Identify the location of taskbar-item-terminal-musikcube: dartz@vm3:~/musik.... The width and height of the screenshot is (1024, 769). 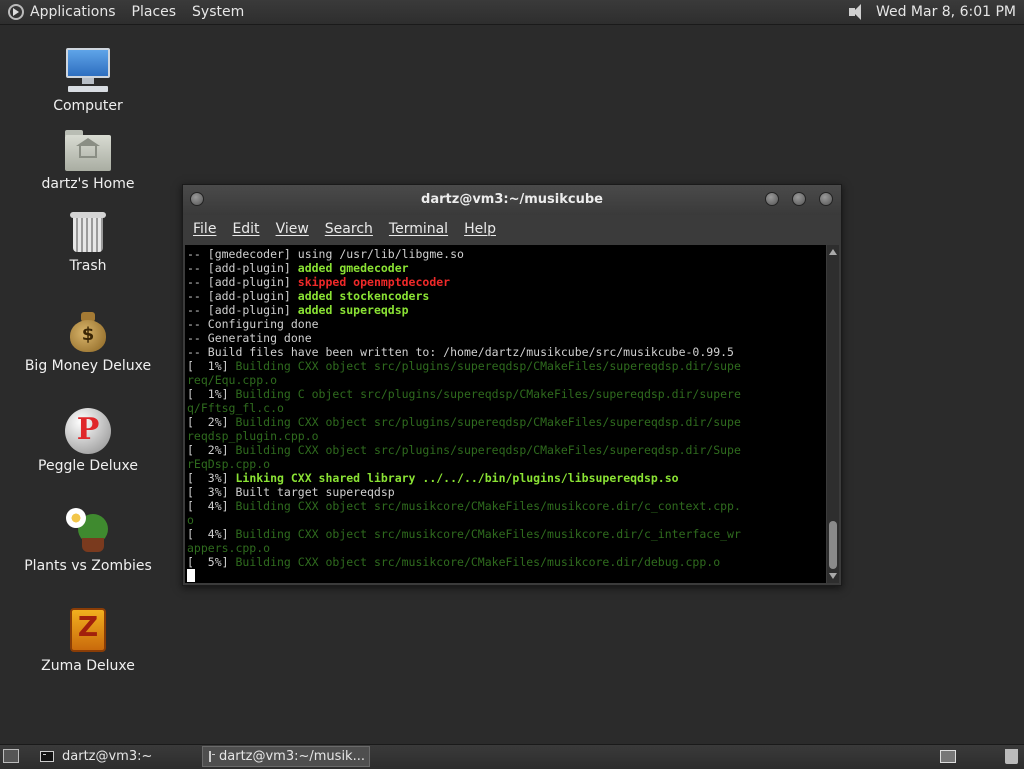
(286, 756).